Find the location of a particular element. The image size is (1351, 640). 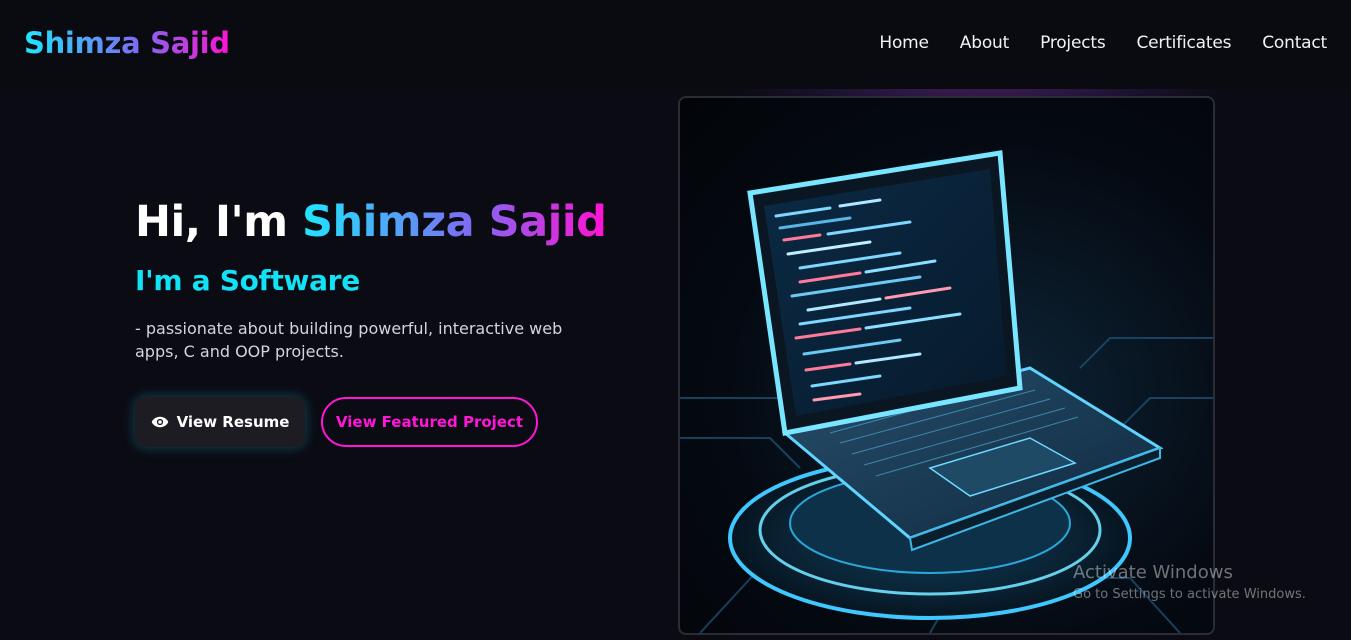

nav-projects-link: Projects is located at coordinates (1073, 43).